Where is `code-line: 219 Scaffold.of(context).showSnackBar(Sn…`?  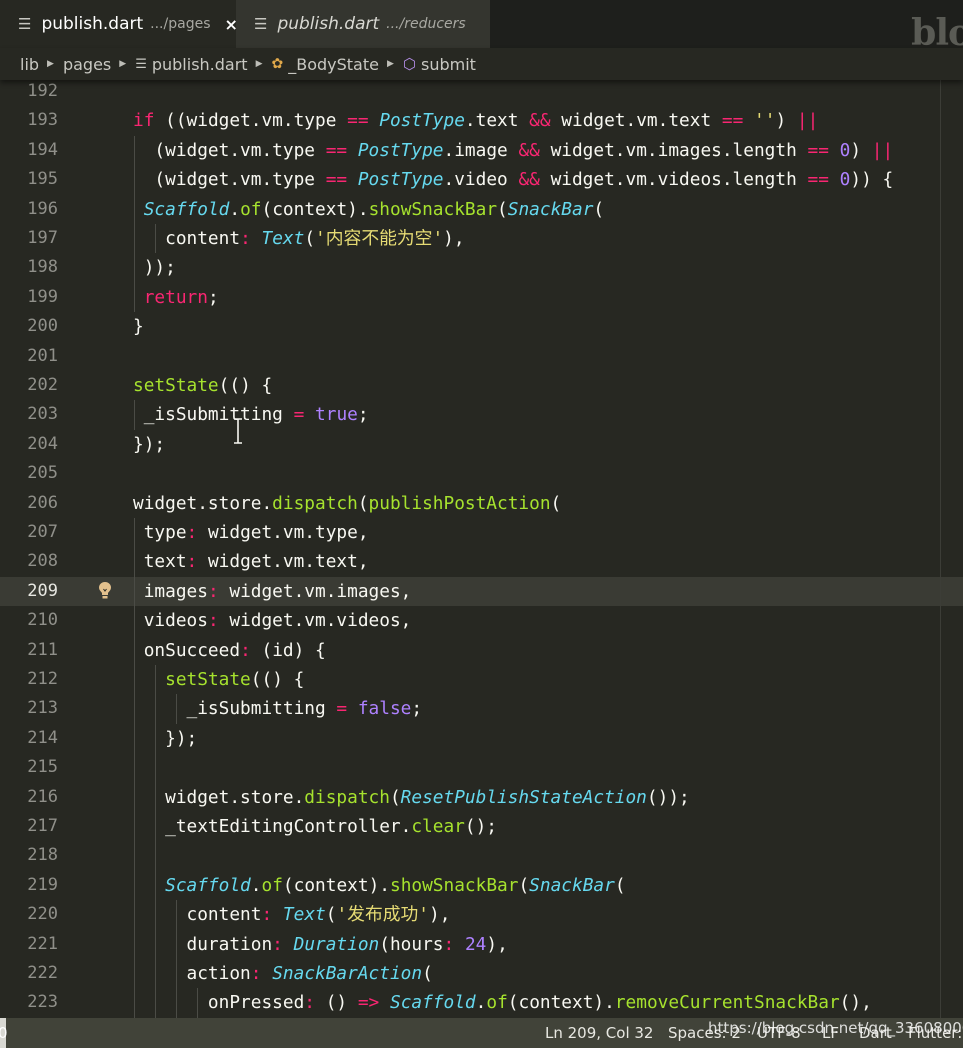 code-line: 219 Scaffold.of(context).showSnackBar(Sn… is located at coordinates (481, 885).